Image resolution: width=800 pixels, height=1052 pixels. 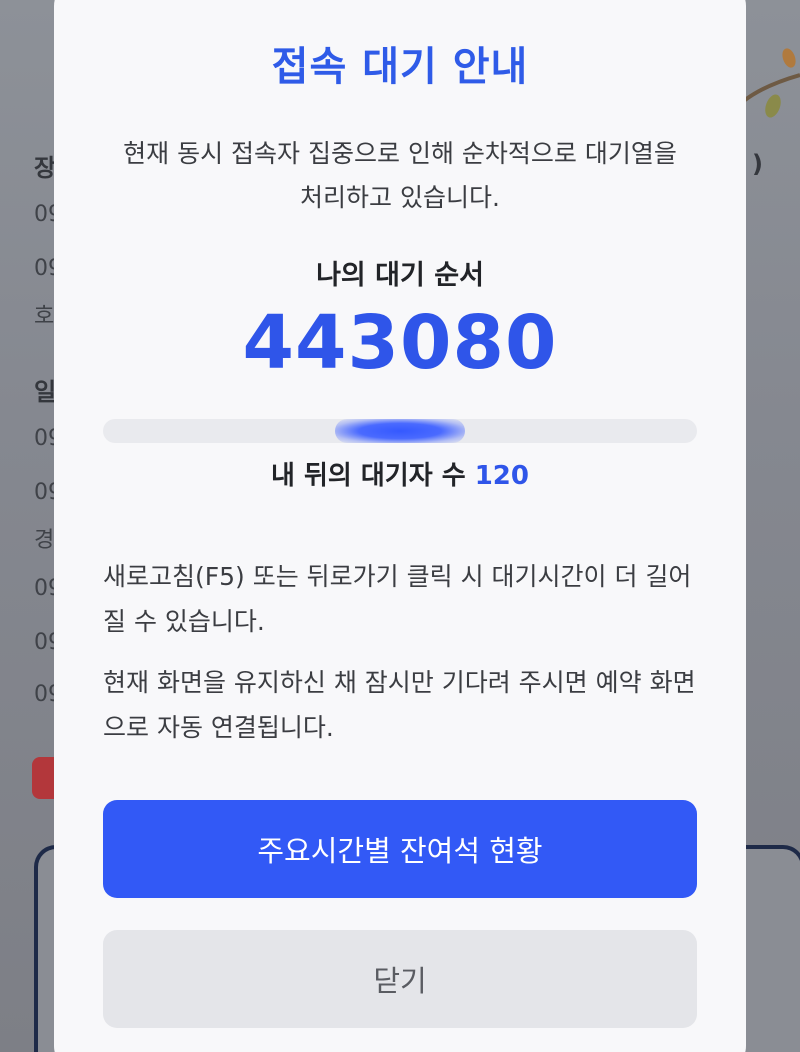 I want to click on bg-partial-text: ), so click(x=757, y=164).